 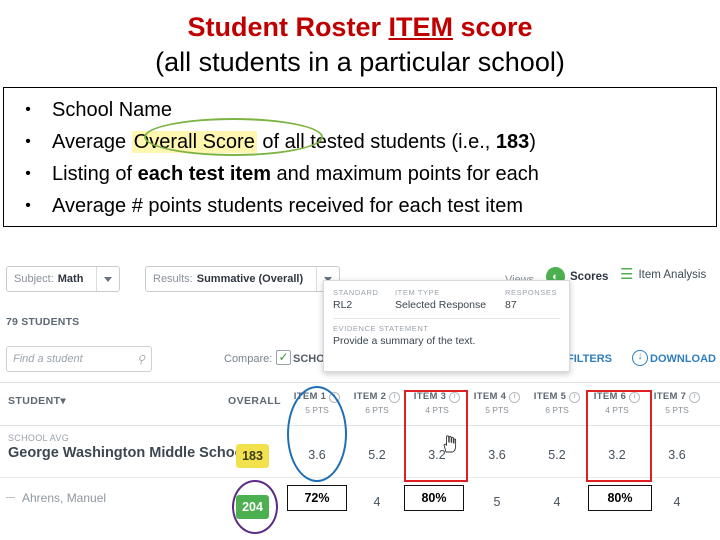 I want to click on compare-label: Compare:, so click(x=248, y=359).